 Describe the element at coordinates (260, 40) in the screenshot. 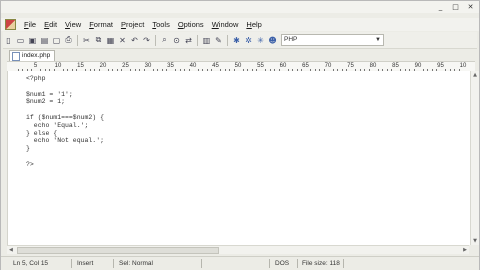

I see `project-icon: ✳` at that location.